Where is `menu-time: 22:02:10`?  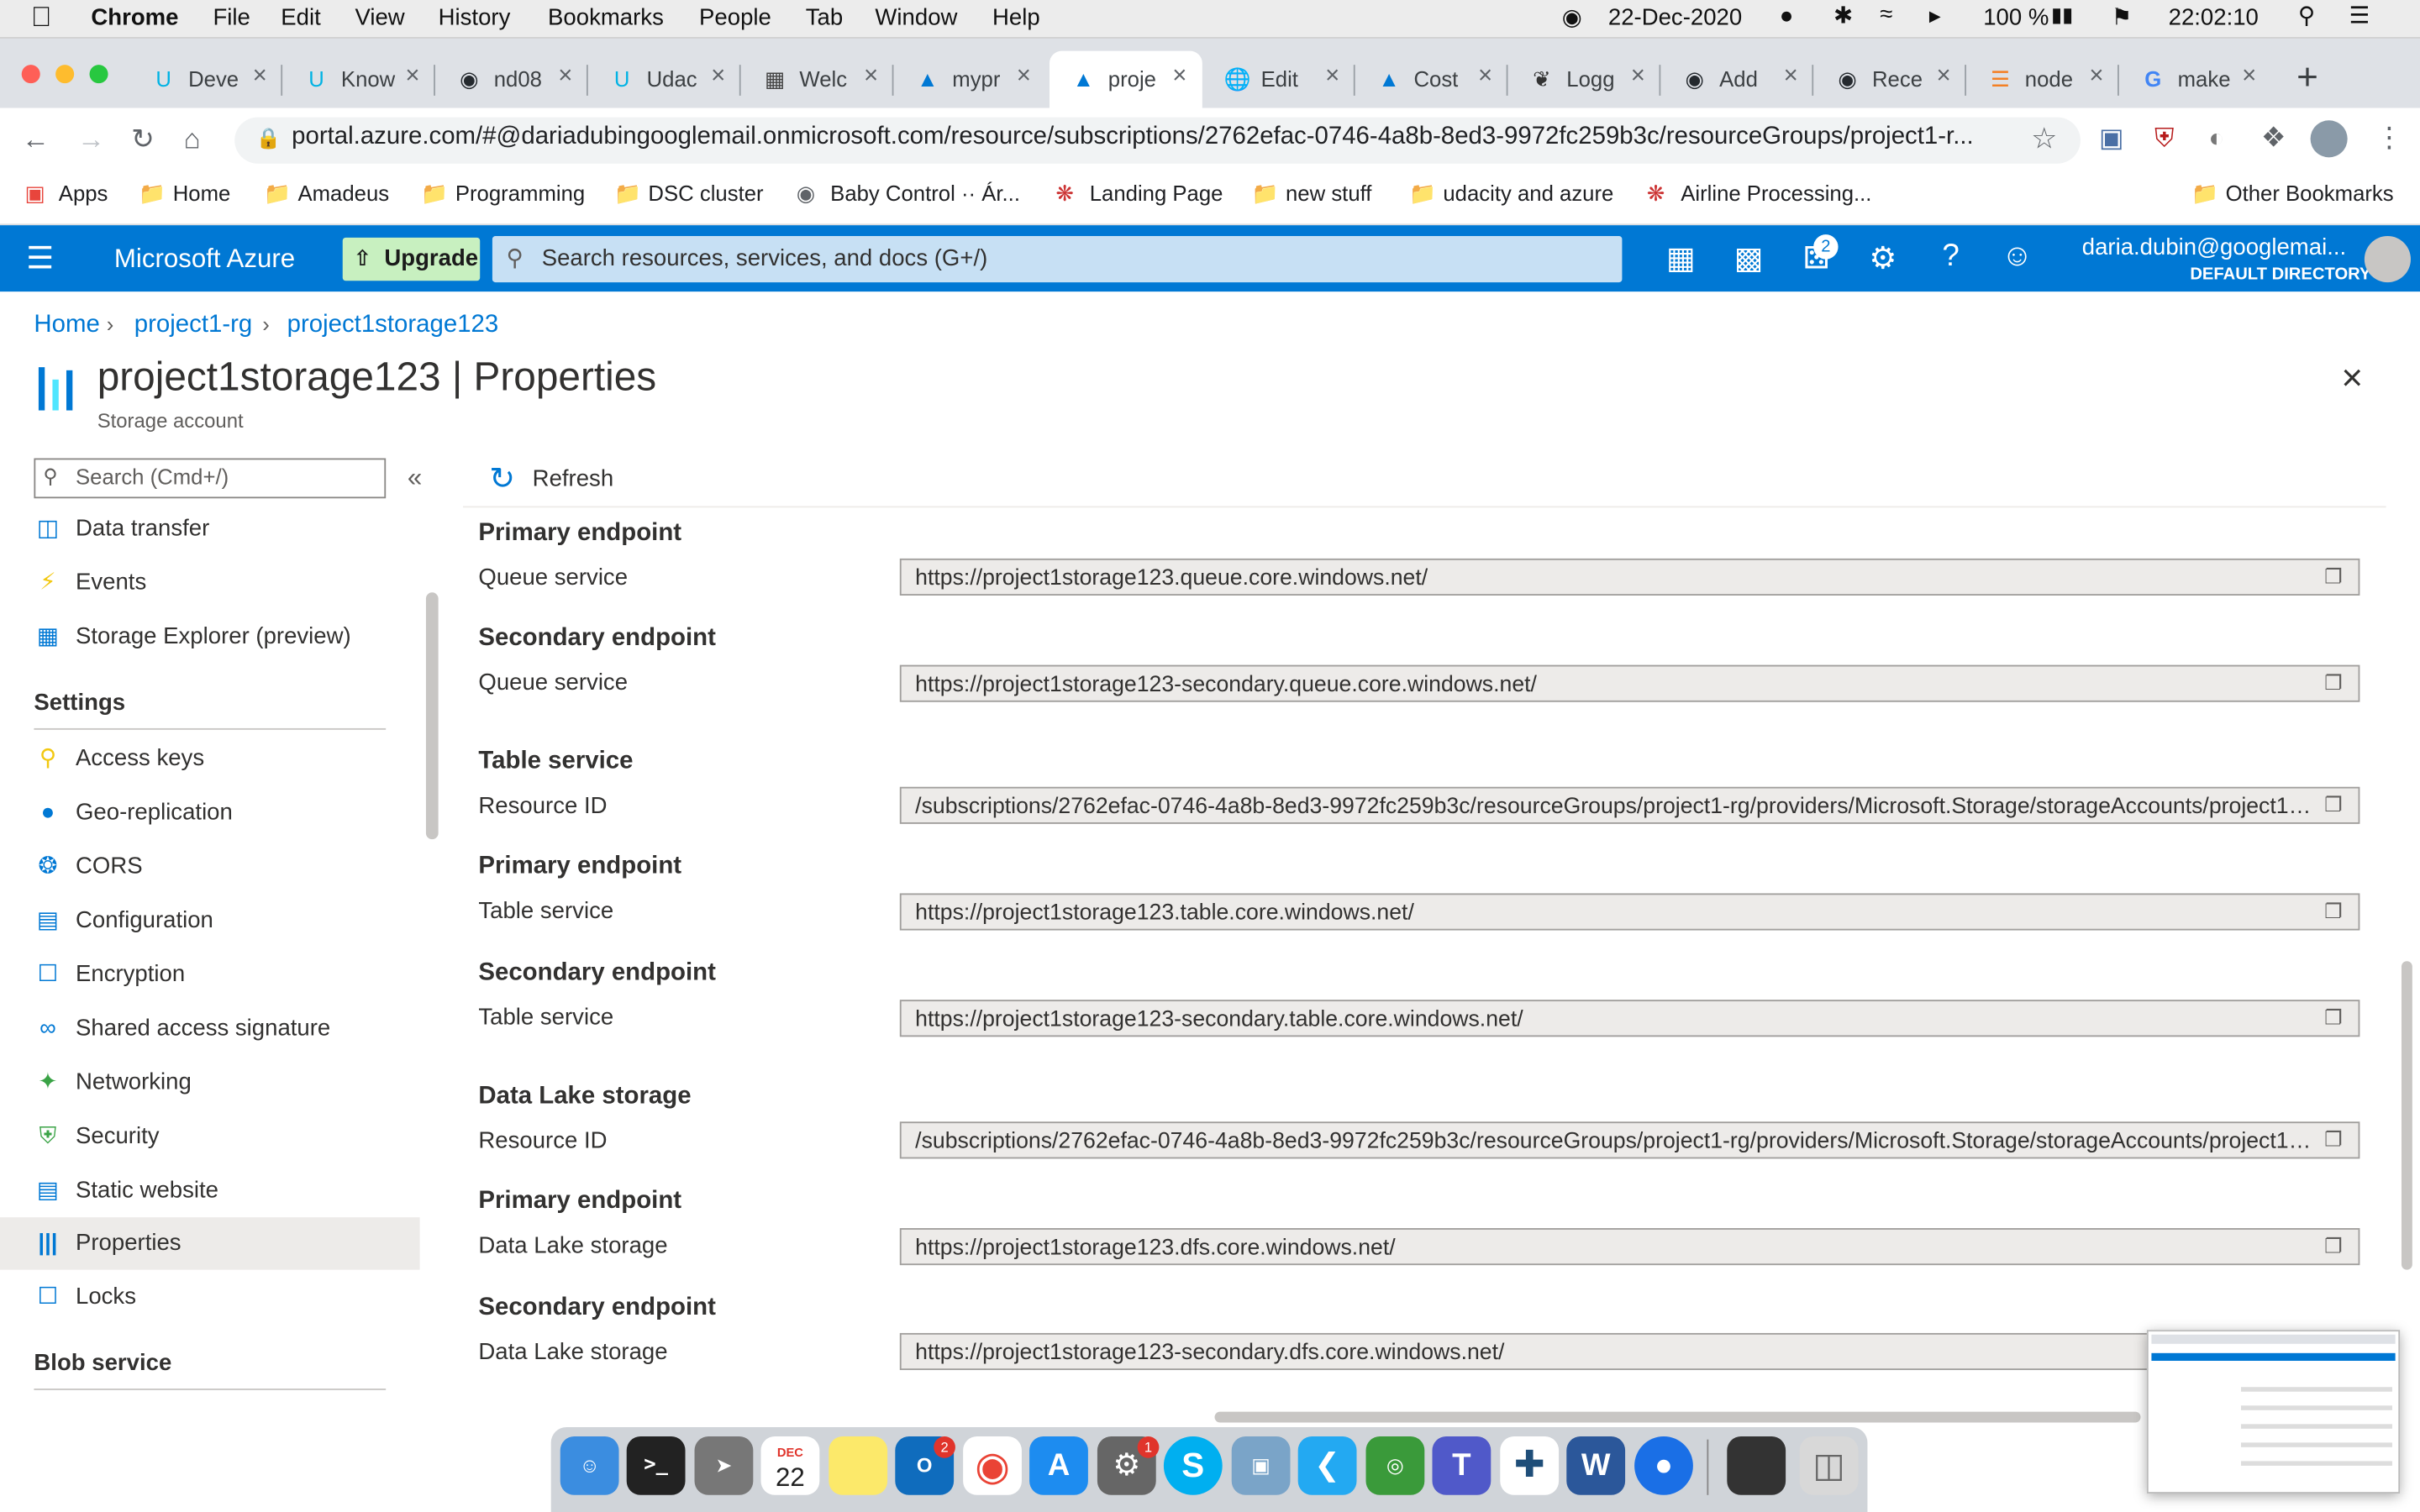
menu-time: 22:02:10 is located at coordinates (2214, 18).